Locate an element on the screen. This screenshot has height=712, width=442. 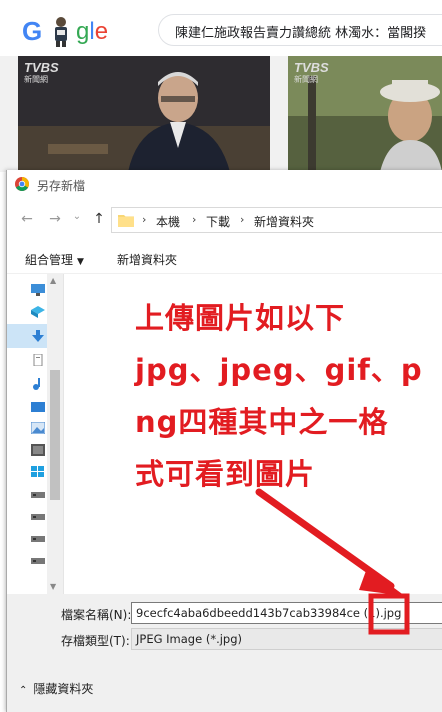
navigation-bar: ← → ⌄ ↑ › 本機 › 下載 › 新增資料夾 is located at coordinates (224, 219).